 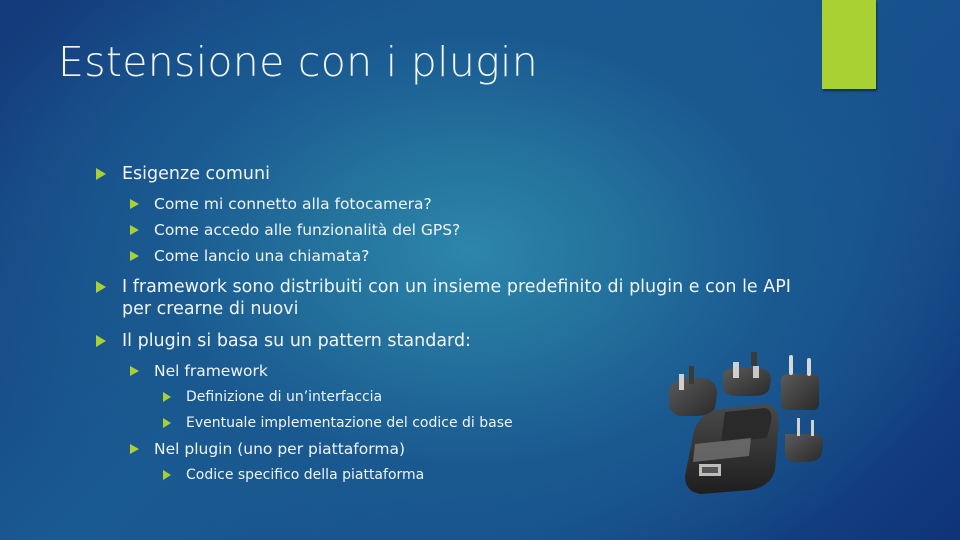 What do you see at coordinates (446, 256) in the screenshot?
I see `bullet-item: Come lancio una chiamata?` at bounding box center [446, 256].